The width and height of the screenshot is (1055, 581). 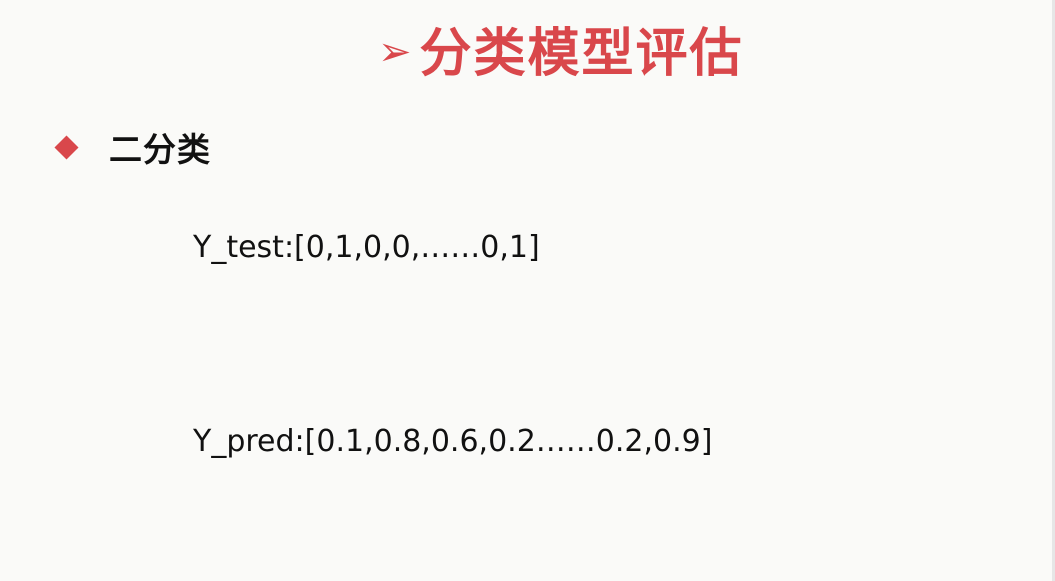 I want to click on y-test-line: Y_test:[0,1,0,0,……0,1], so click(x=366, y=247).